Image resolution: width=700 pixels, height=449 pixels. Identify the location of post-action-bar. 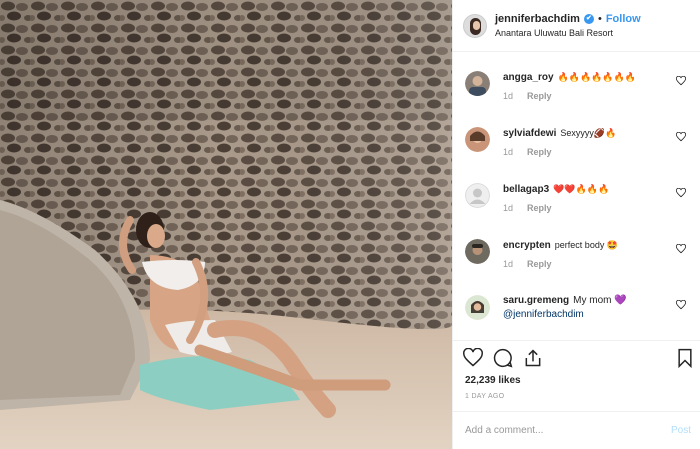
(576, 355).